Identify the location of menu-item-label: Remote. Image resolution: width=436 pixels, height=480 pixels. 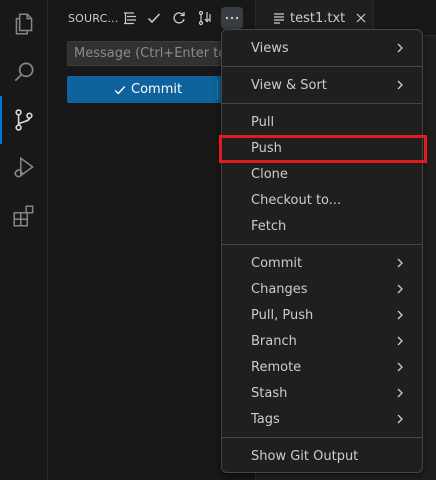
(276, 367).